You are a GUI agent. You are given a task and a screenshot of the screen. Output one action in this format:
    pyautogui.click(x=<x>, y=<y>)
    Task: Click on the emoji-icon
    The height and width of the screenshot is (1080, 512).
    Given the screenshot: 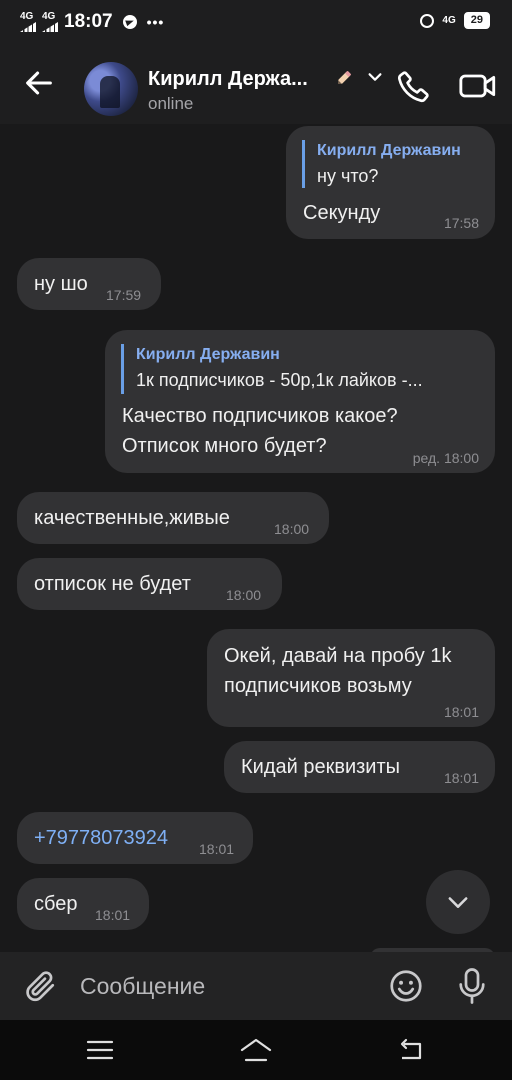 What is the action you would take?
    pyautogui.click(x=406, y=986)
    